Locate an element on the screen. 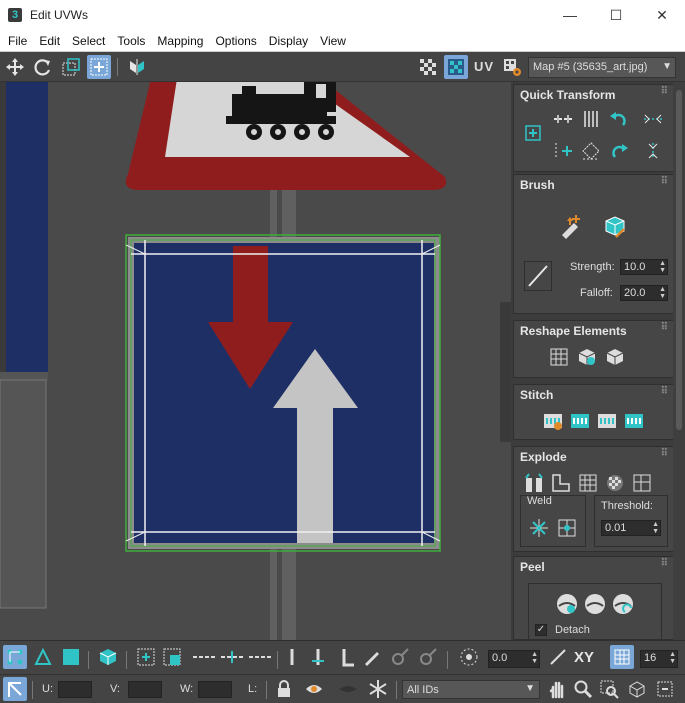  xy-axis-label: XY is located at coordinates (584, 657).